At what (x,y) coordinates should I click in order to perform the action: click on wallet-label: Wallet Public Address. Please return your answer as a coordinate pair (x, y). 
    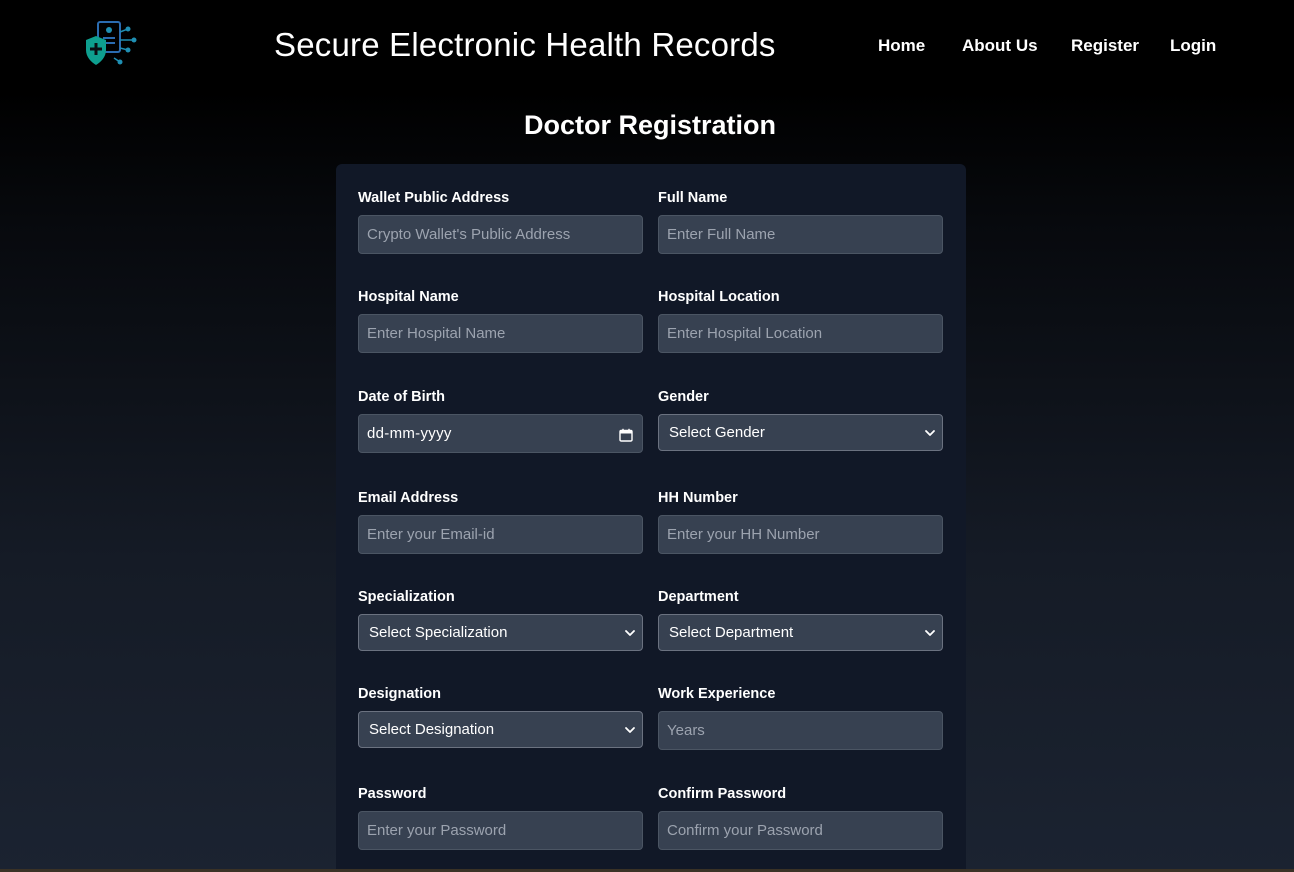
    Looking at the image, I should click on (434, 198).